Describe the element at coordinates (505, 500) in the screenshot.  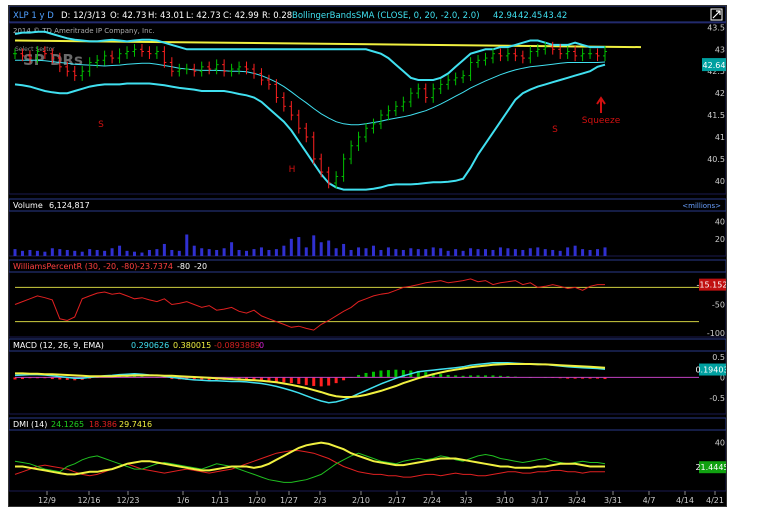
I see `x-axis-label: 3/10` at that location.